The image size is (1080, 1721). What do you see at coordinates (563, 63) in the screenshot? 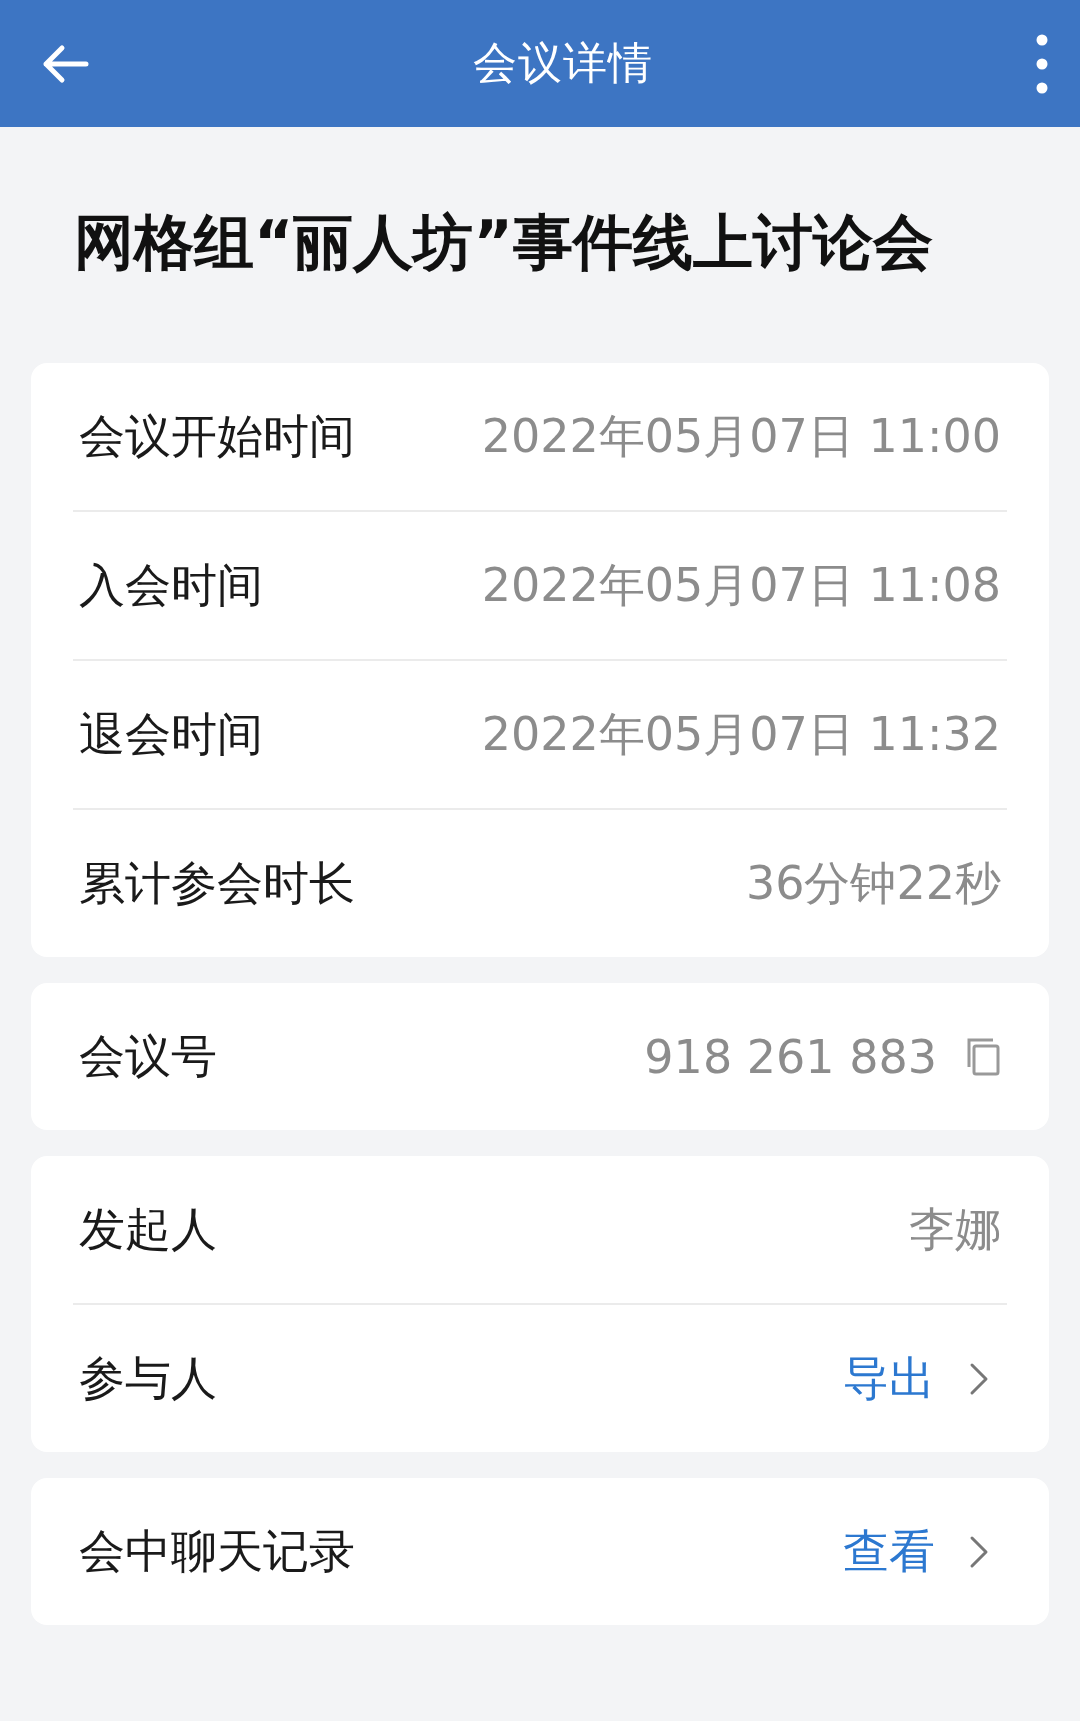
I see `screen-title: 会议详情` at bounding box center [563, 63].